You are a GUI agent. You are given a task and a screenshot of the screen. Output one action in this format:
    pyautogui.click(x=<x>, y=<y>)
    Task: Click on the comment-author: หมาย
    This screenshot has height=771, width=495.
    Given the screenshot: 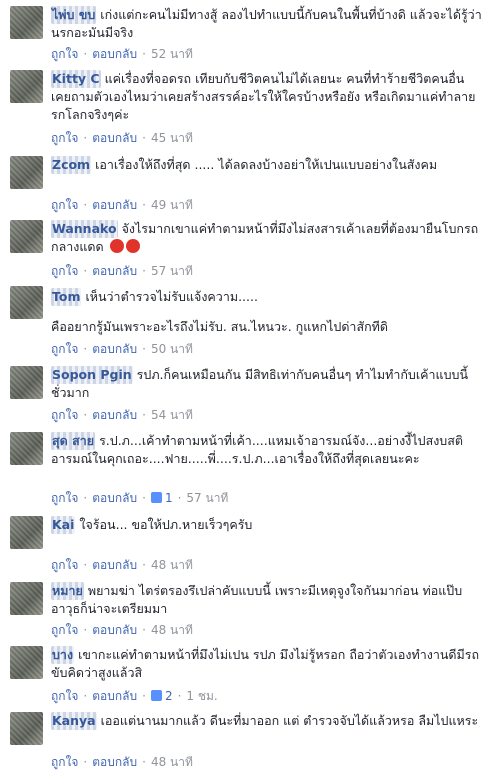 What is the action you would take?
    pyautogui.click(x=67, y=591)
    